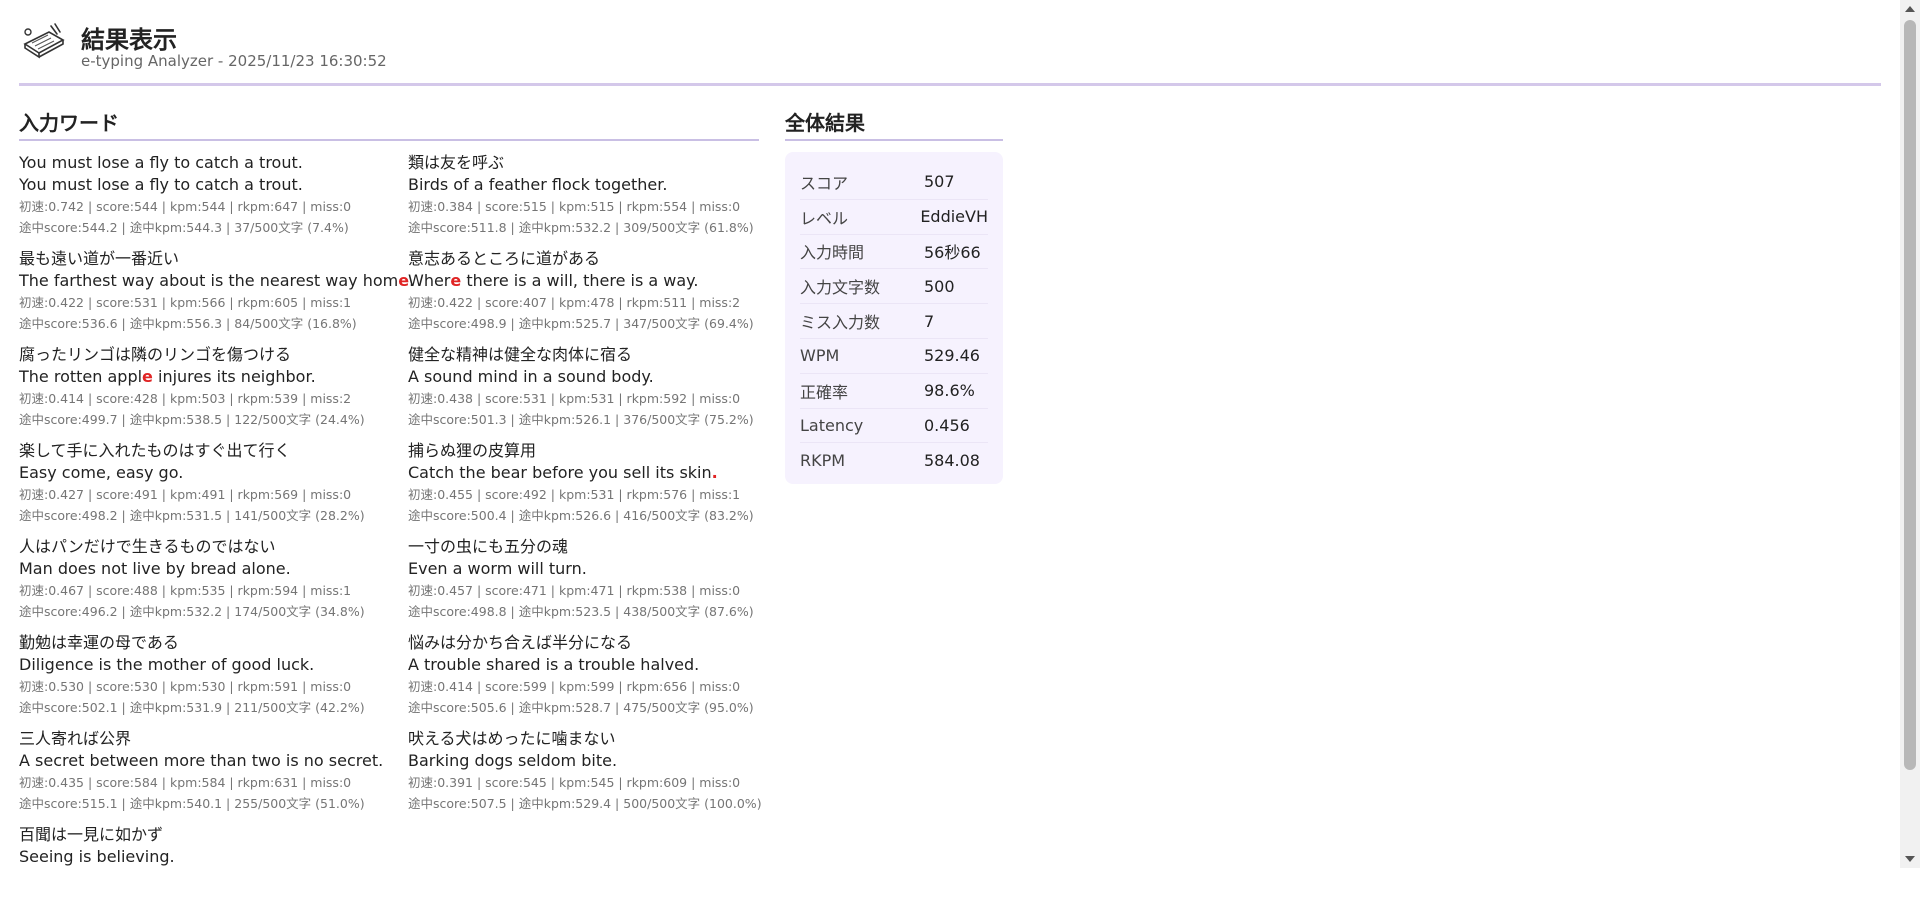 This screenshot has width=1920, height=920. Describe the element at coordinates (894, 140) in the screenshot. I see `summary-section-divider` at that location.